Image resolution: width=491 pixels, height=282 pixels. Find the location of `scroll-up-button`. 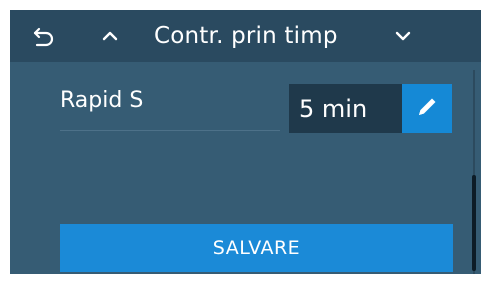

scroll-up-button is located at coordinates (110, 36).